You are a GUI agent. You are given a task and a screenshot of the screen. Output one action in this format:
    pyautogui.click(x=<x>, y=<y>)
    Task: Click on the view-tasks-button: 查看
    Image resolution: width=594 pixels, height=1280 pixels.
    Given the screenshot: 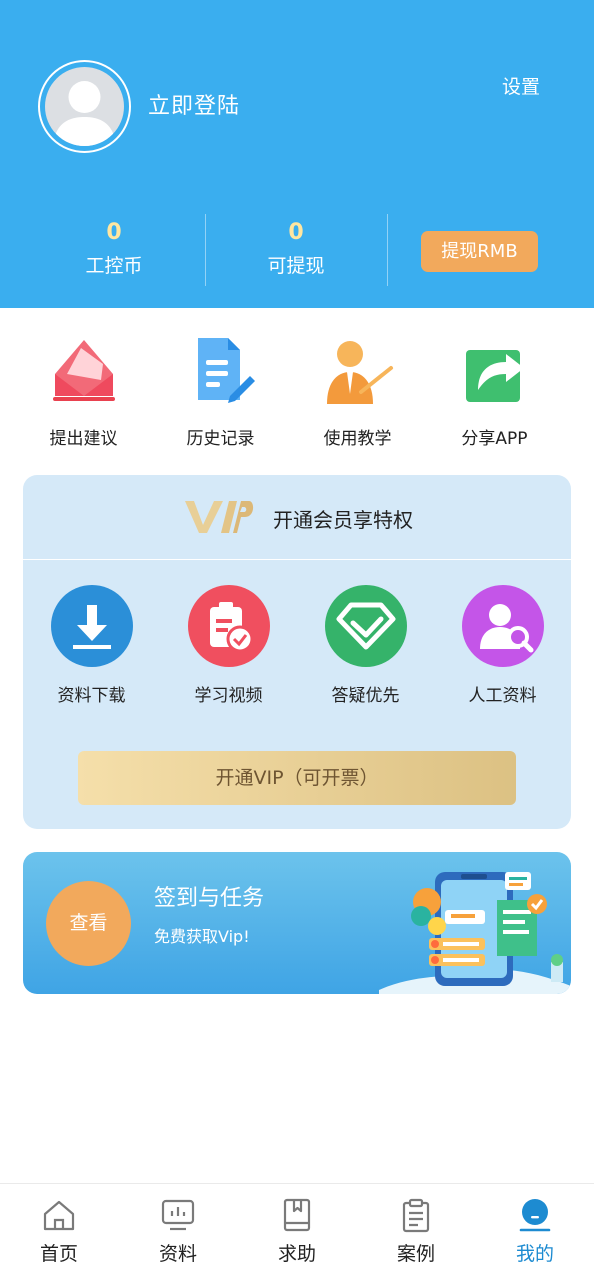 What is the action you would take?
    pyautogui.click(x=88, y=923)
    